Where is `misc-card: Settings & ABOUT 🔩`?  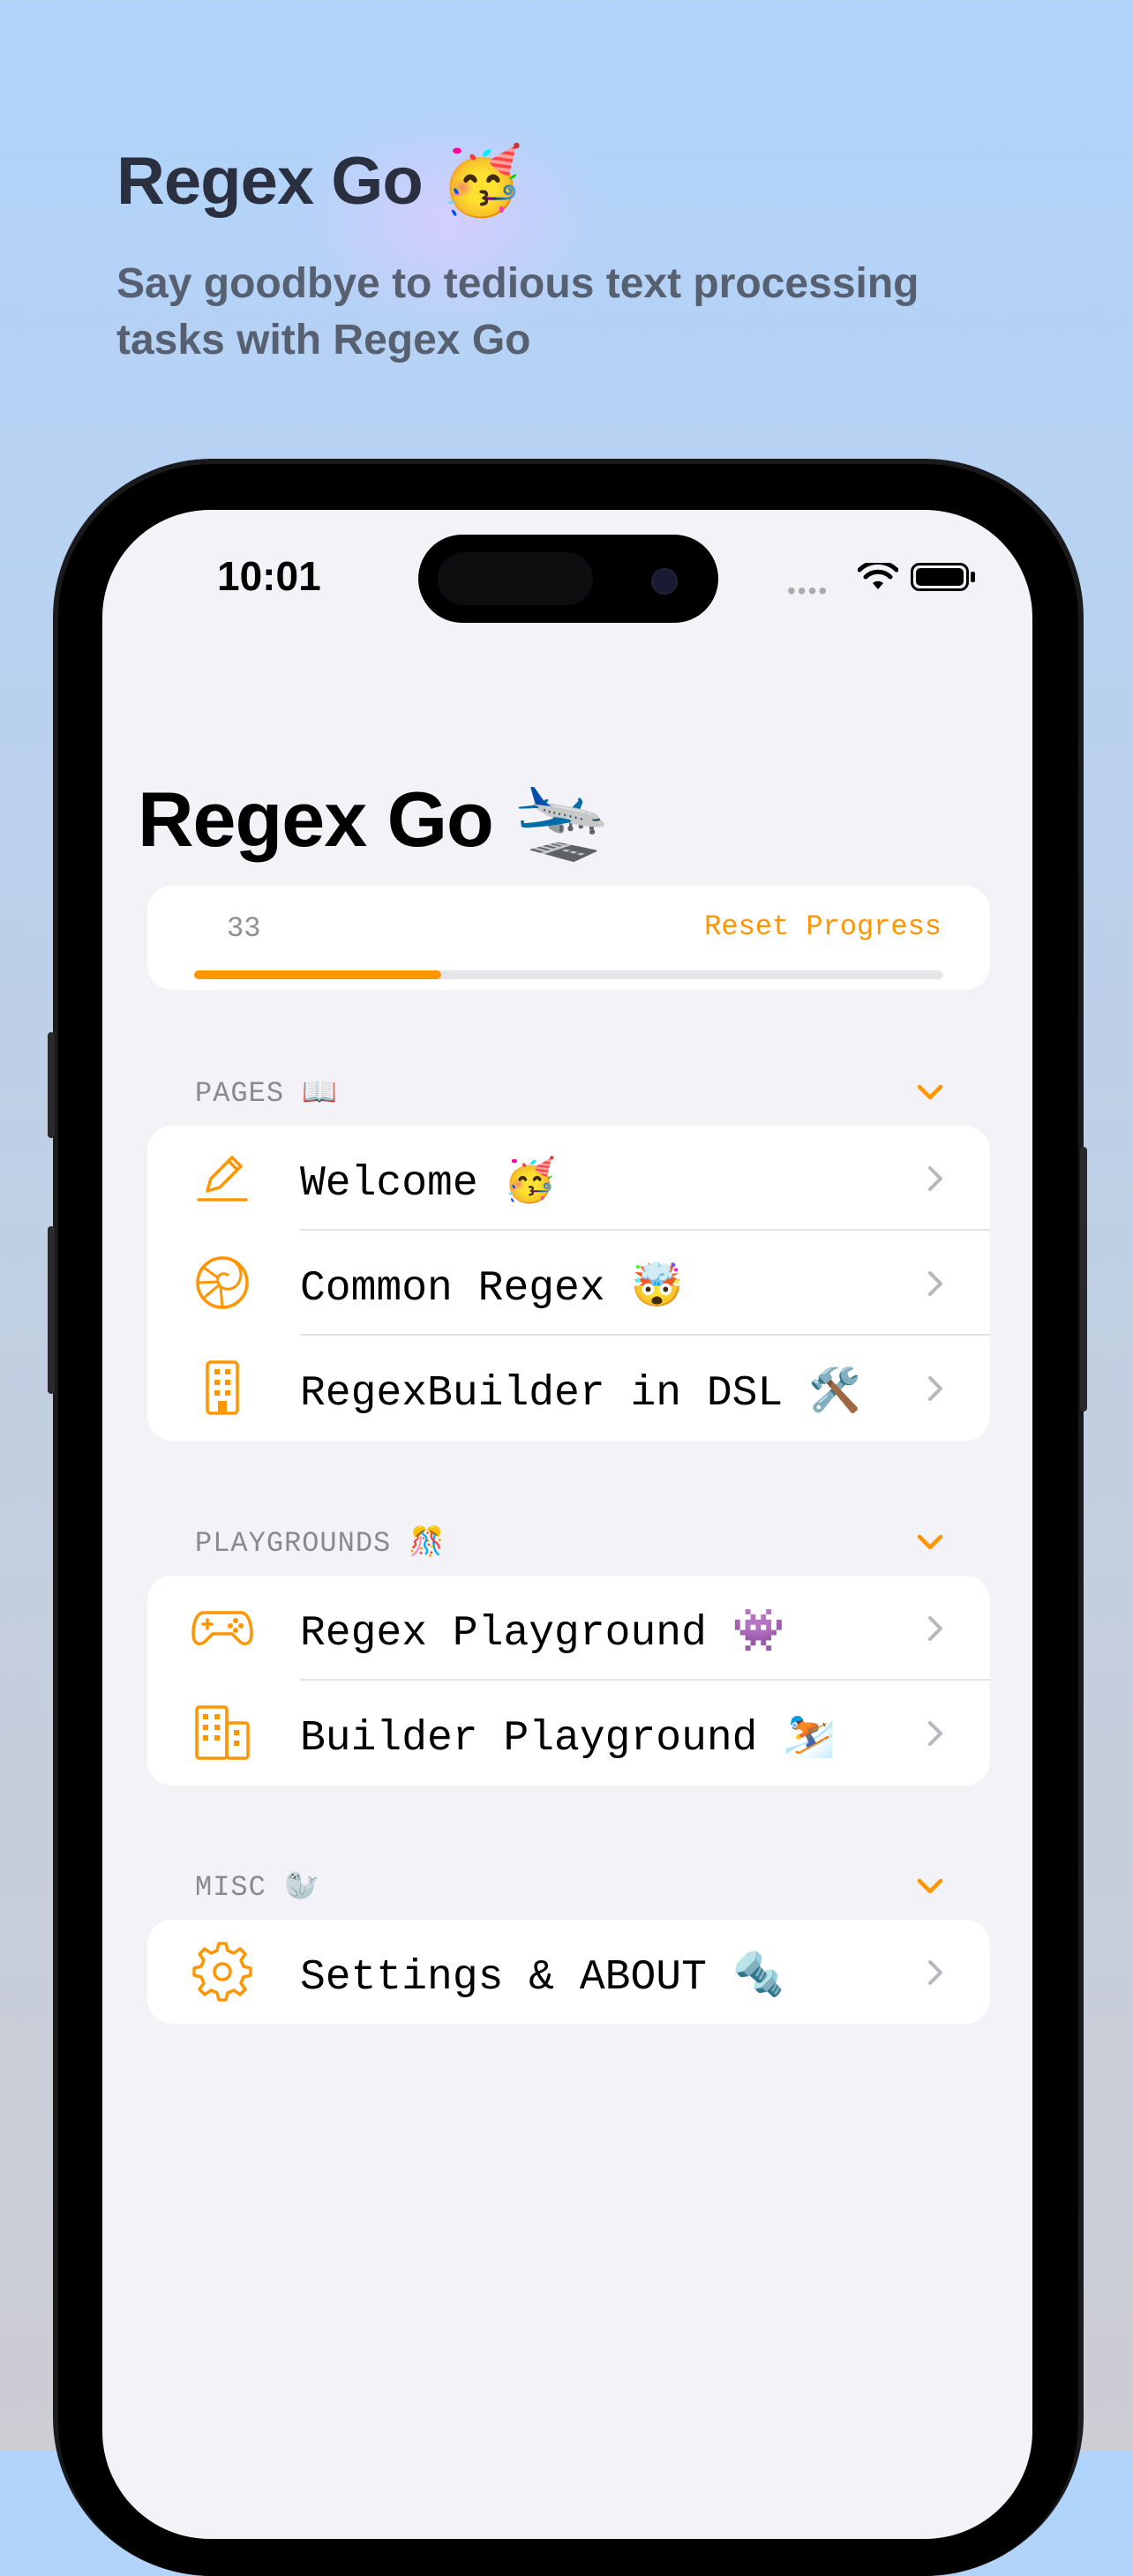 misc-card: Settings & ABOUT 🔩 is located at coordinates (568, 1972).